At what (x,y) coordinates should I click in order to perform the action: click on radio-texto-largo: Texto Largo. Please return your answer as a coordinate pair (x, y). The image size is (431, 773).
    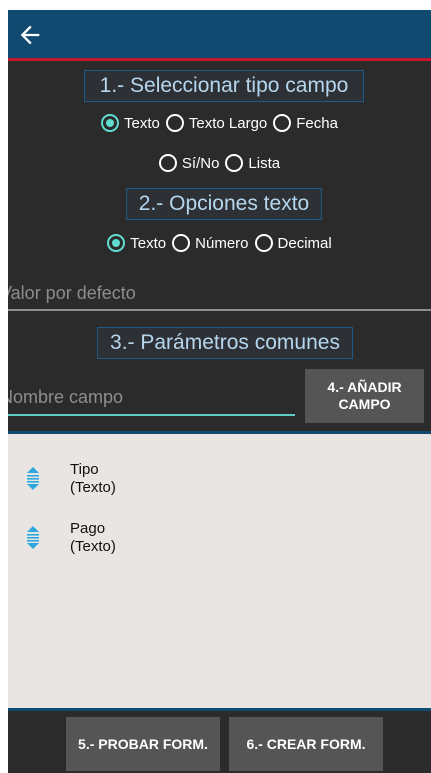
    Looking at the image, I should click on (216, 123).